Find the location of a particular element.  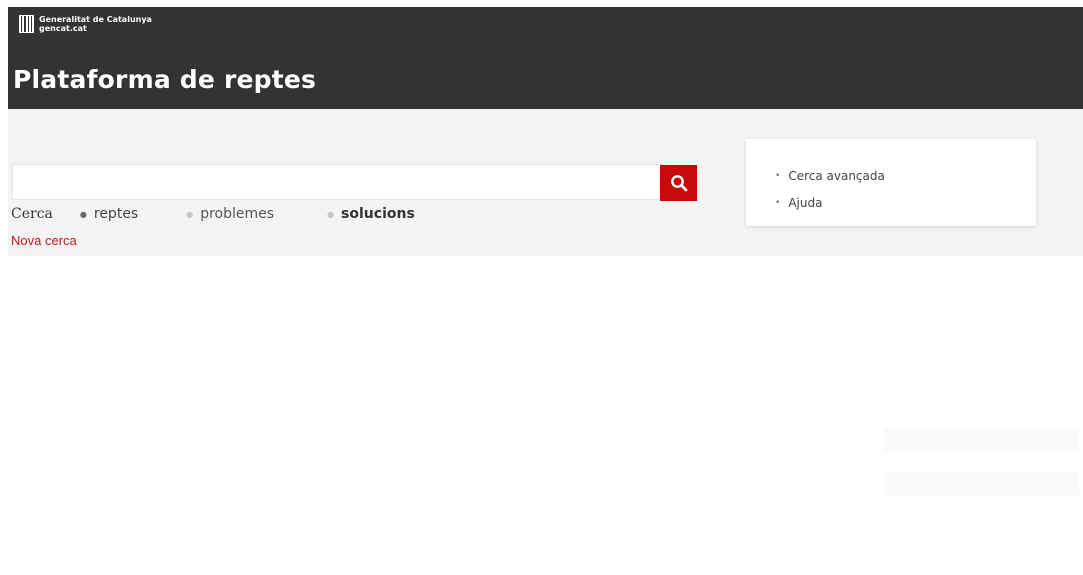

logo-text: Generalitat de Catalunya gencat.cat is located at coordinates (95, 24).